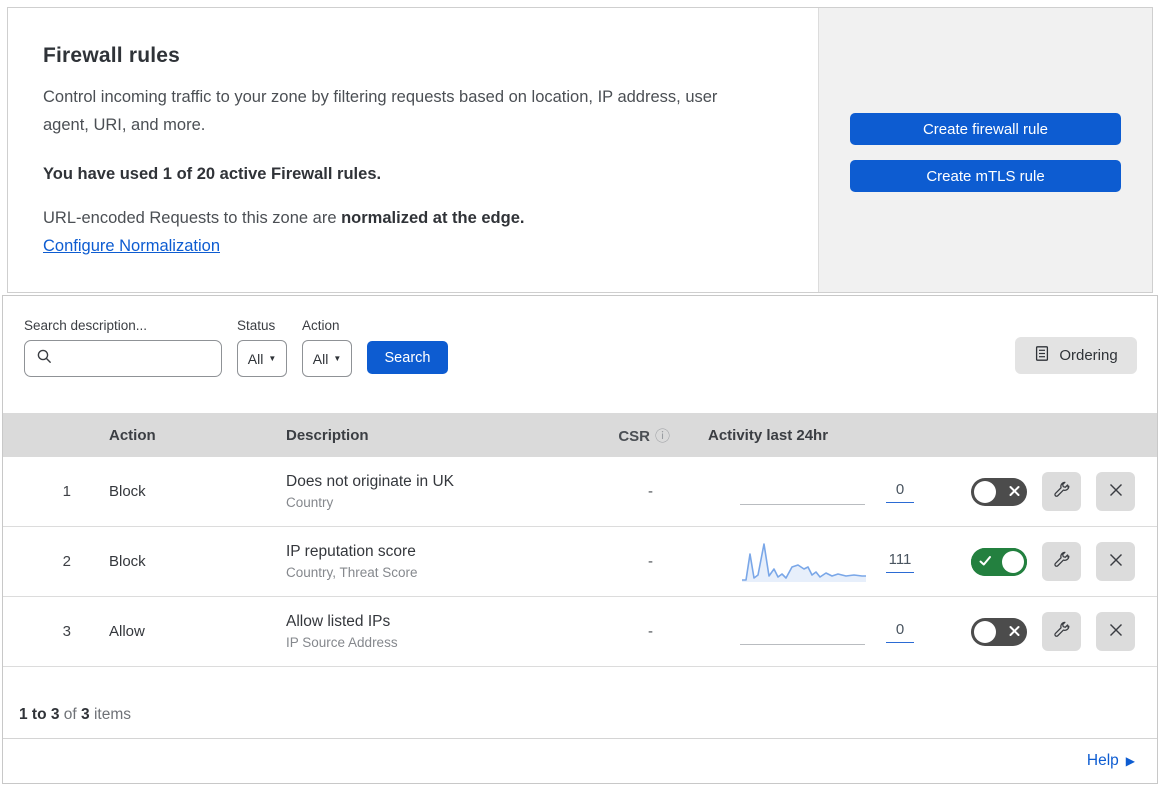 The height and width of the screenshot is (791, 1161). What do you see at coordinates (321, 325) in the screenshot?
I see `action-label: Action` at bounding box center [321, 325].